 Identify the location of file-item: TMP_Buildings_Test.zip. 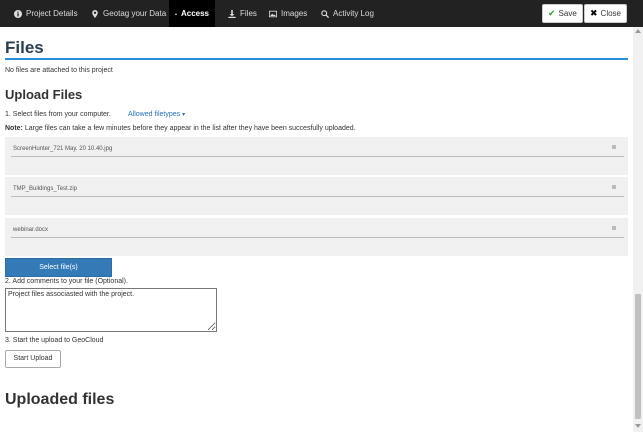
(316, 196).